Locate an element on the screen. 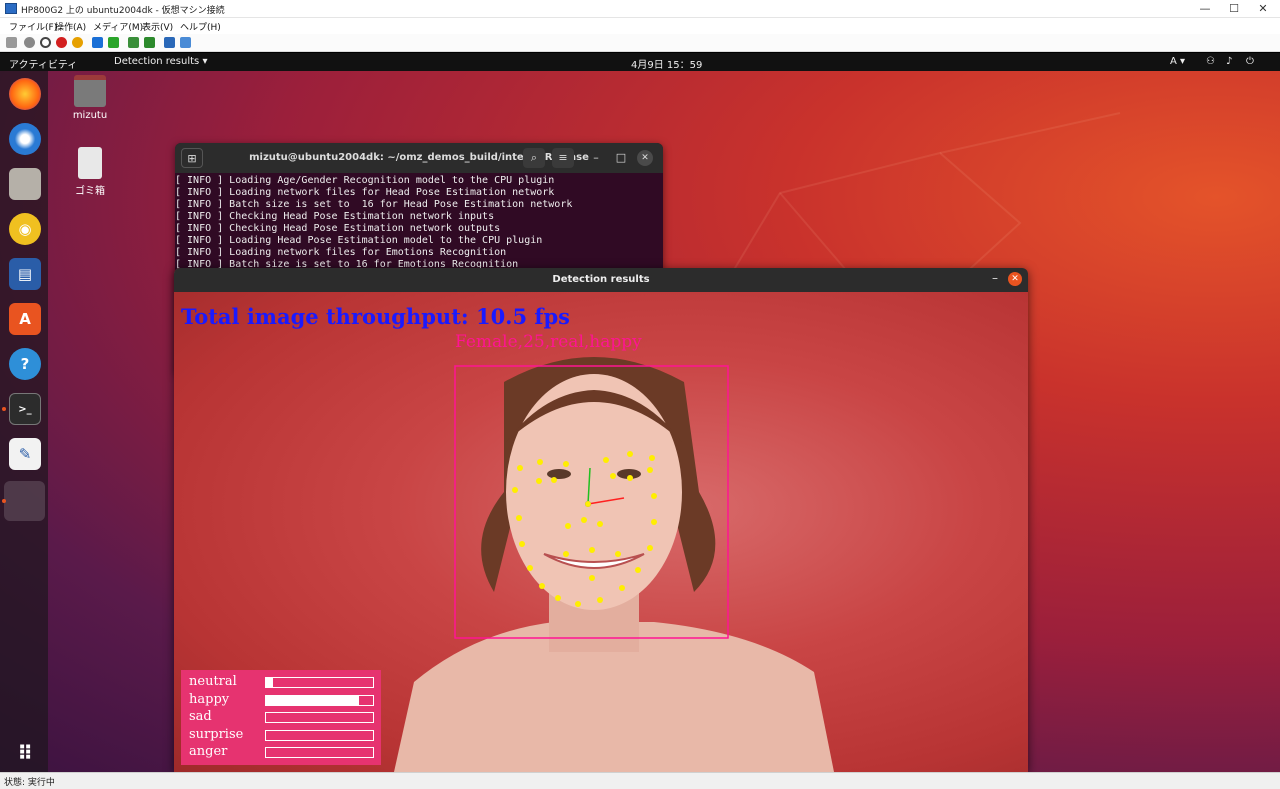  emotion-label: surprise is located at coordinates (216, 734).